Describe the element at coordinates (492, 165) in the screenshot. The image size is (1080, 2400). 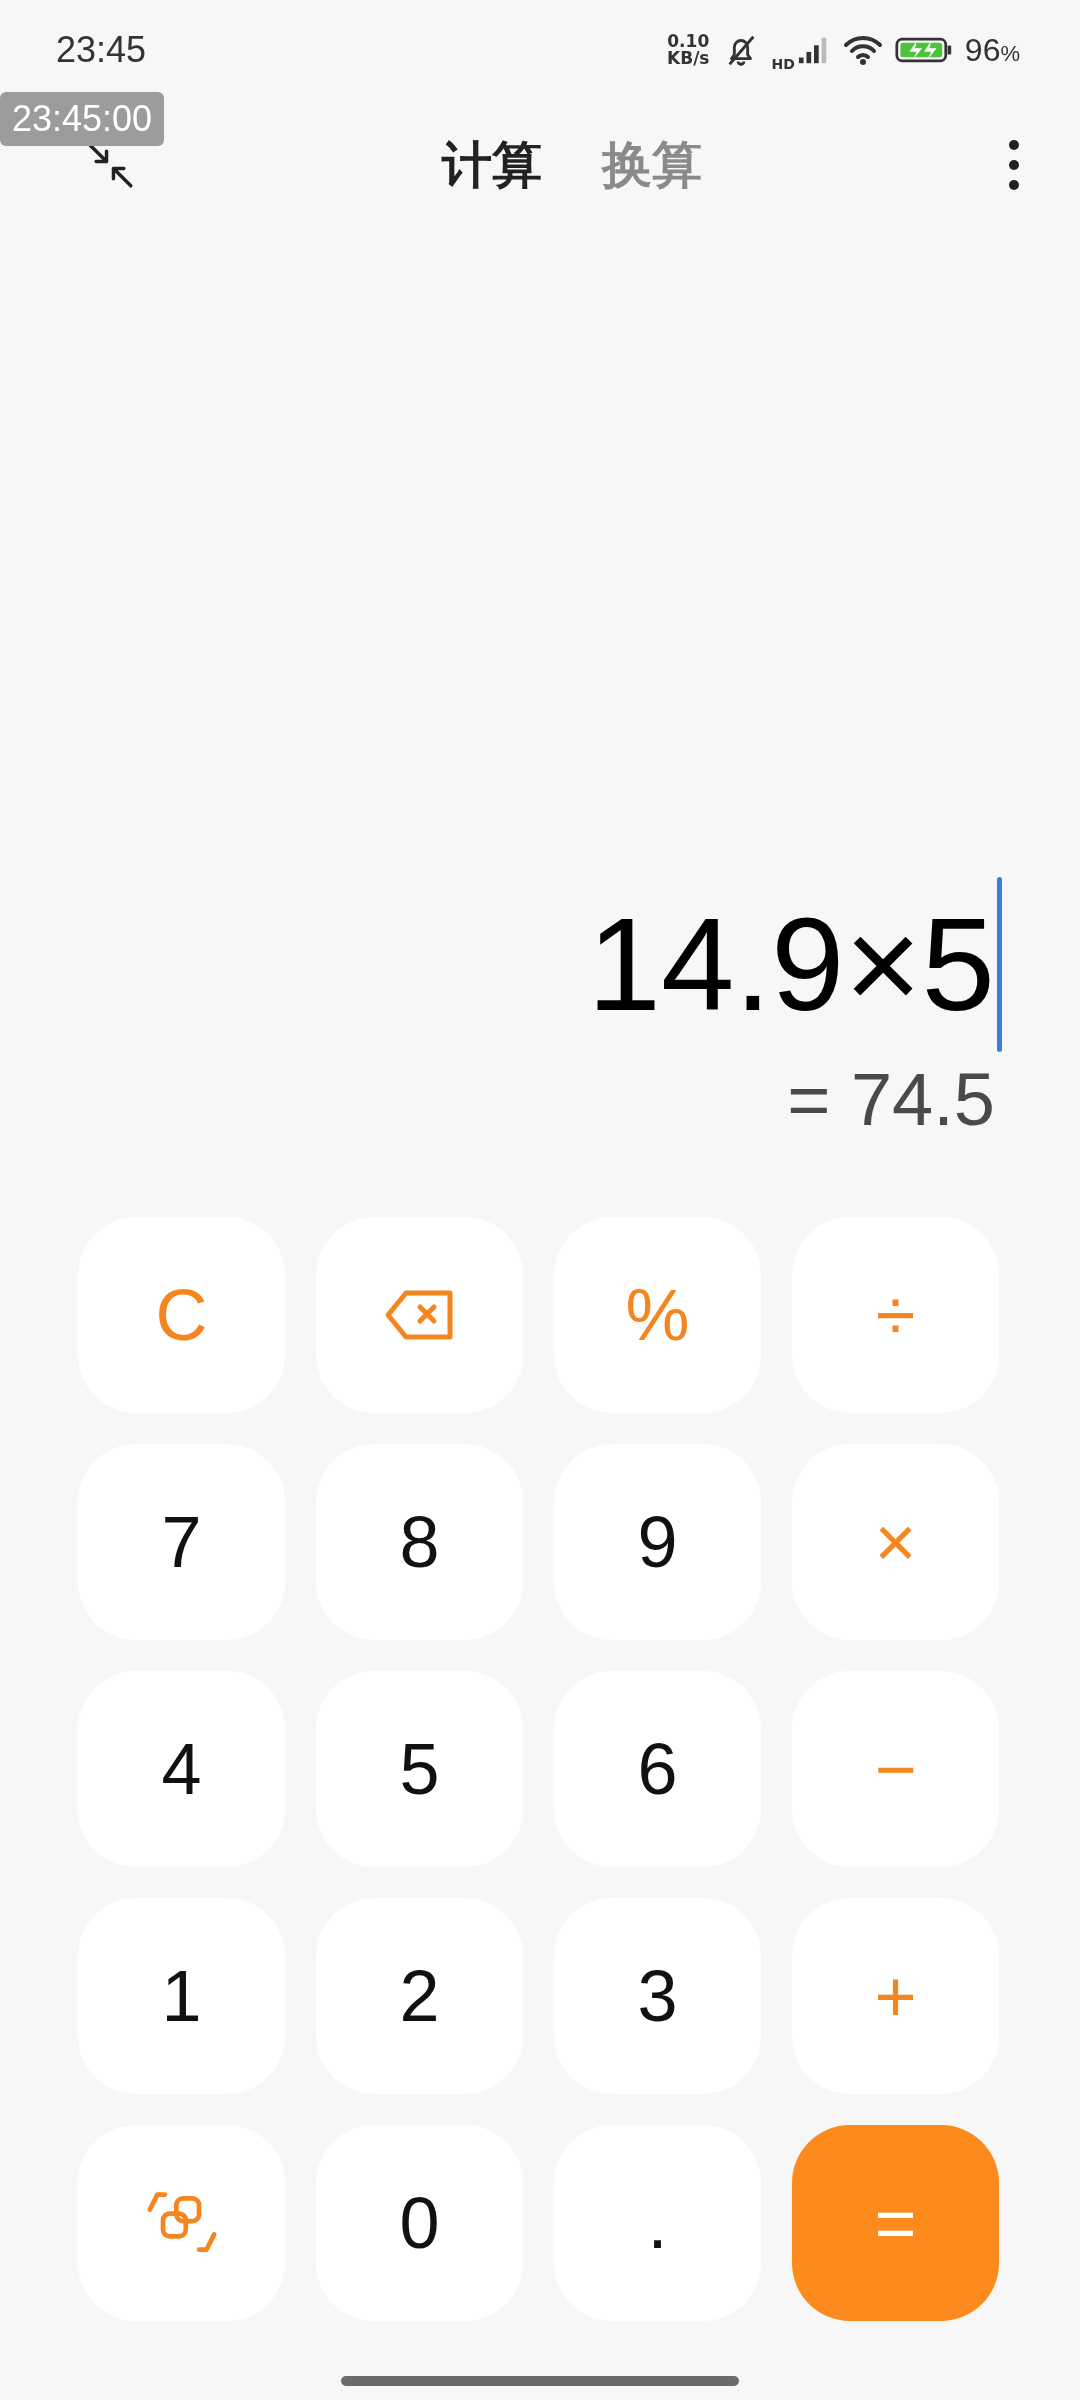
I see `tab: 计算` at that location.